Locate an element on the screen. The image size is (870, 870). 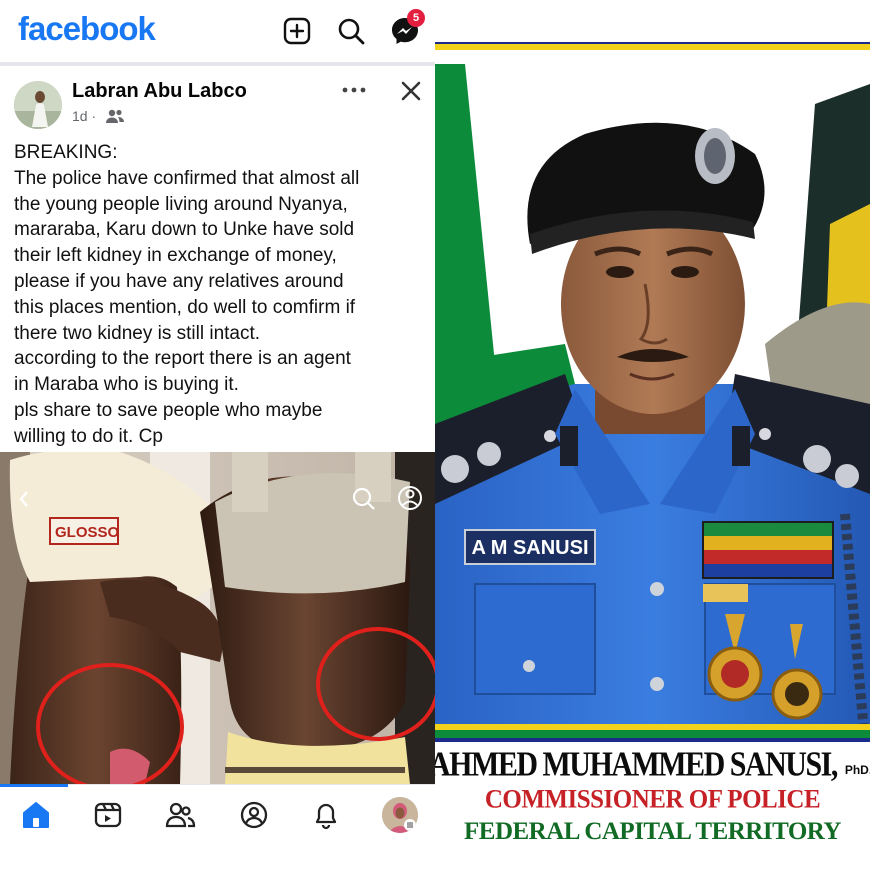
messenger-badge: 5 is located at coordinates (416, 18).